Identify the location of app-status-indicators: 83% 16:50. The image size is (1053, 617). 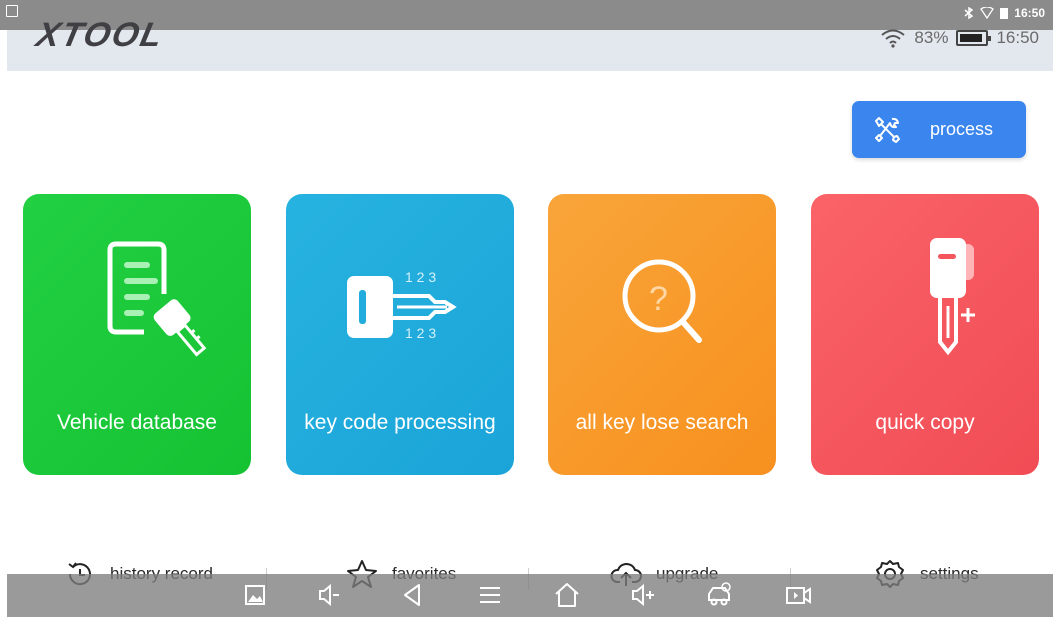
(959, 38).